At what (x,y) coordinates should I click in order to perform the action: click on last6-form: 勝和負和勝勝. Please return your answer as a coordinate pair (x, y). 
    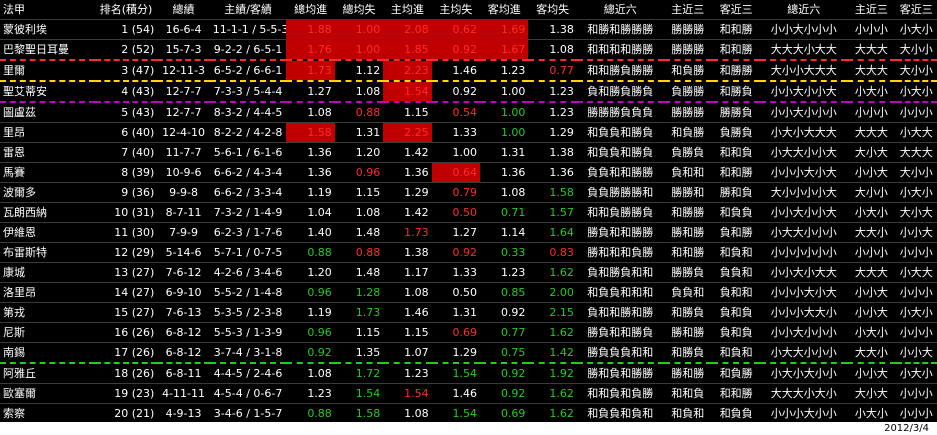
    Looking at the image, I should click on (620, 373).